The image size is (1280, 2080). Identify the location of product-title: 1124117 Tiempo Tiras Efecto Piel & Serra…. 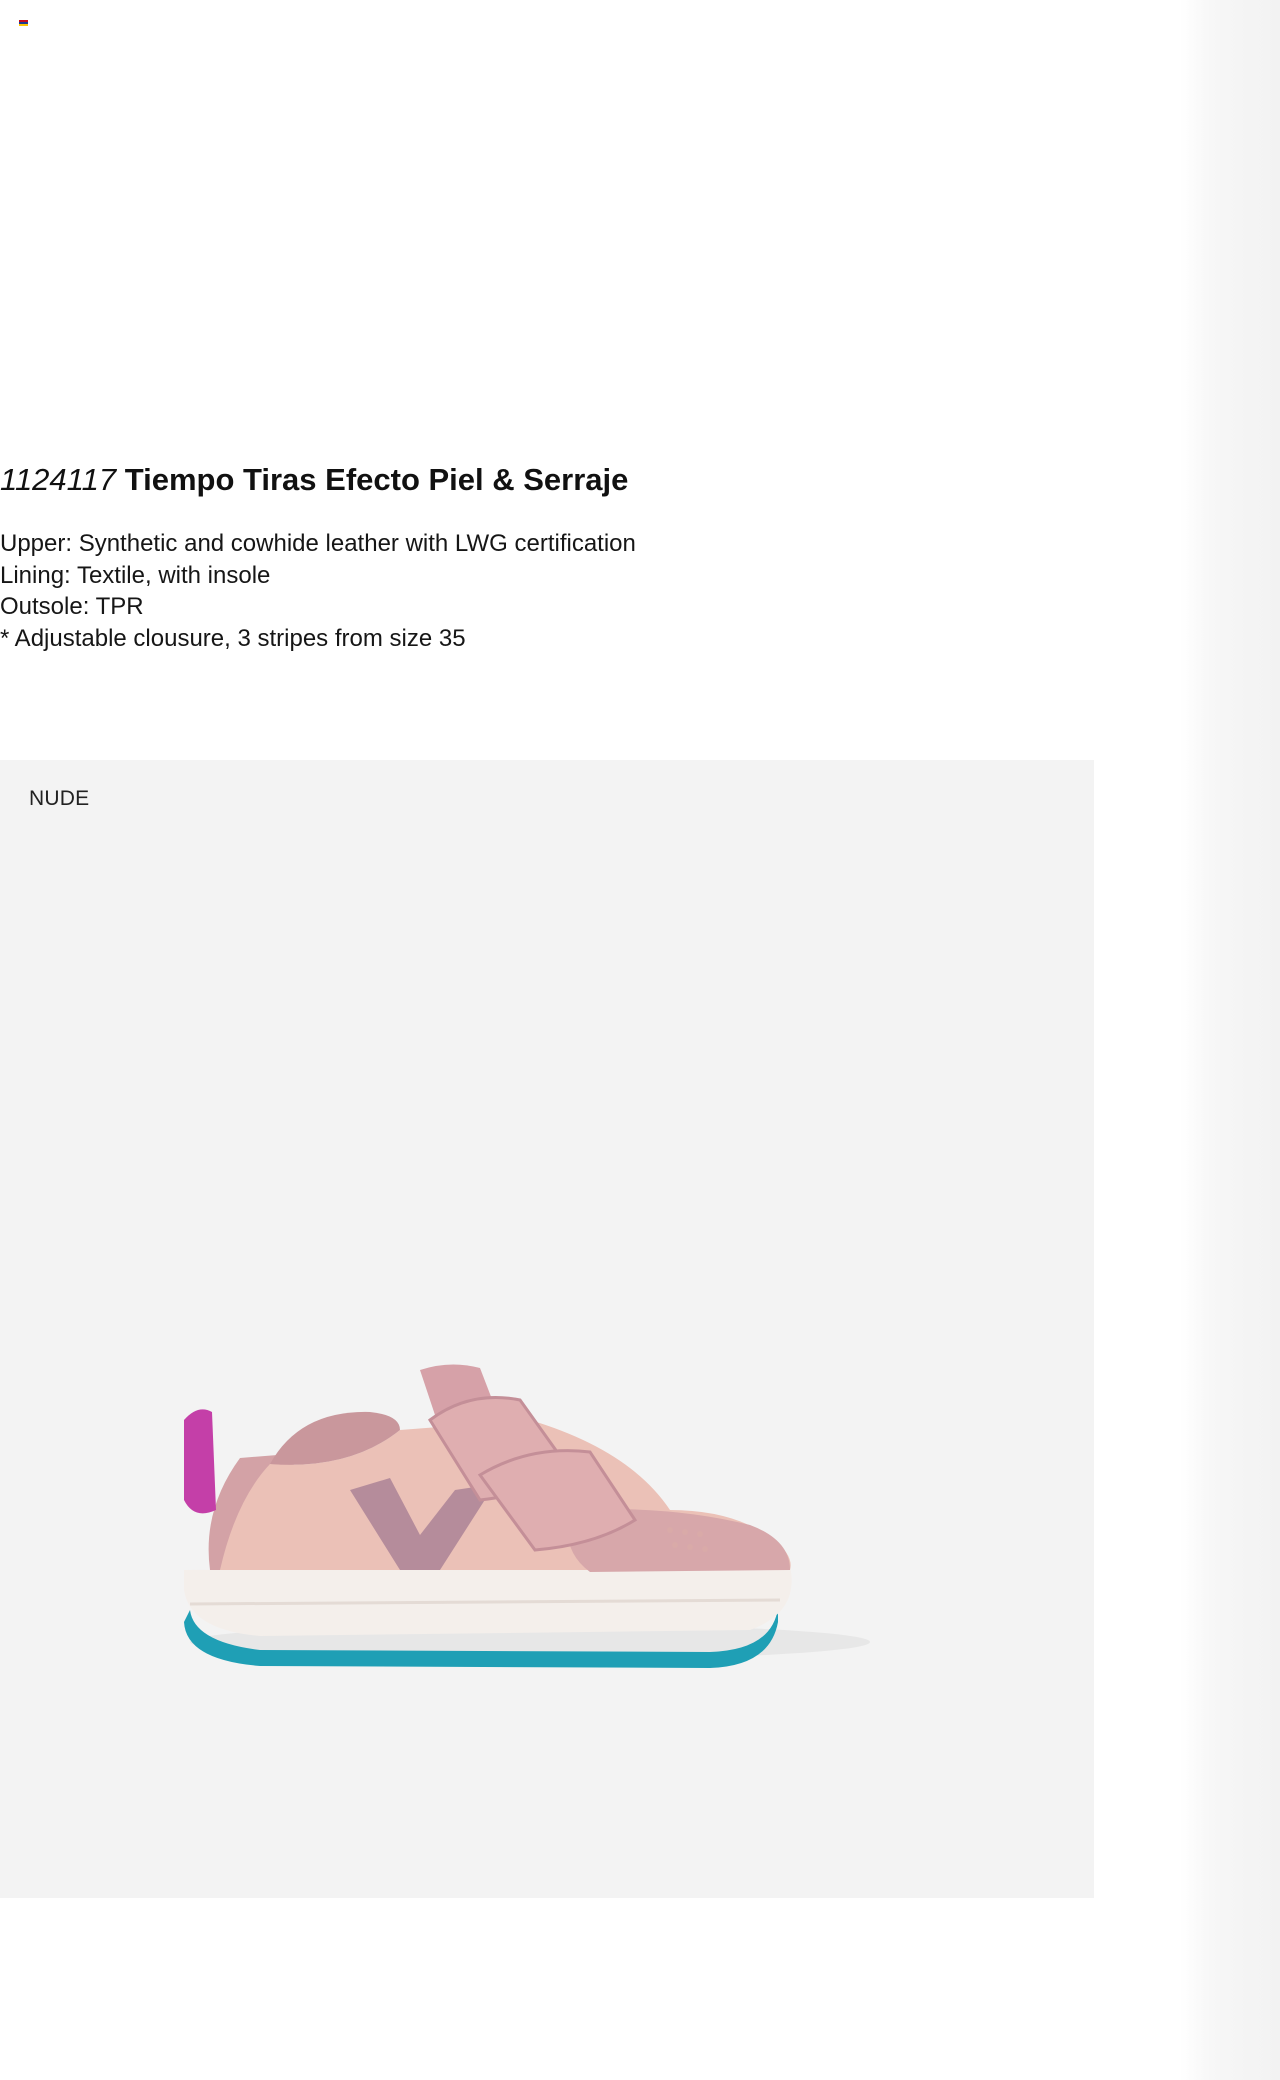
(314, 480).